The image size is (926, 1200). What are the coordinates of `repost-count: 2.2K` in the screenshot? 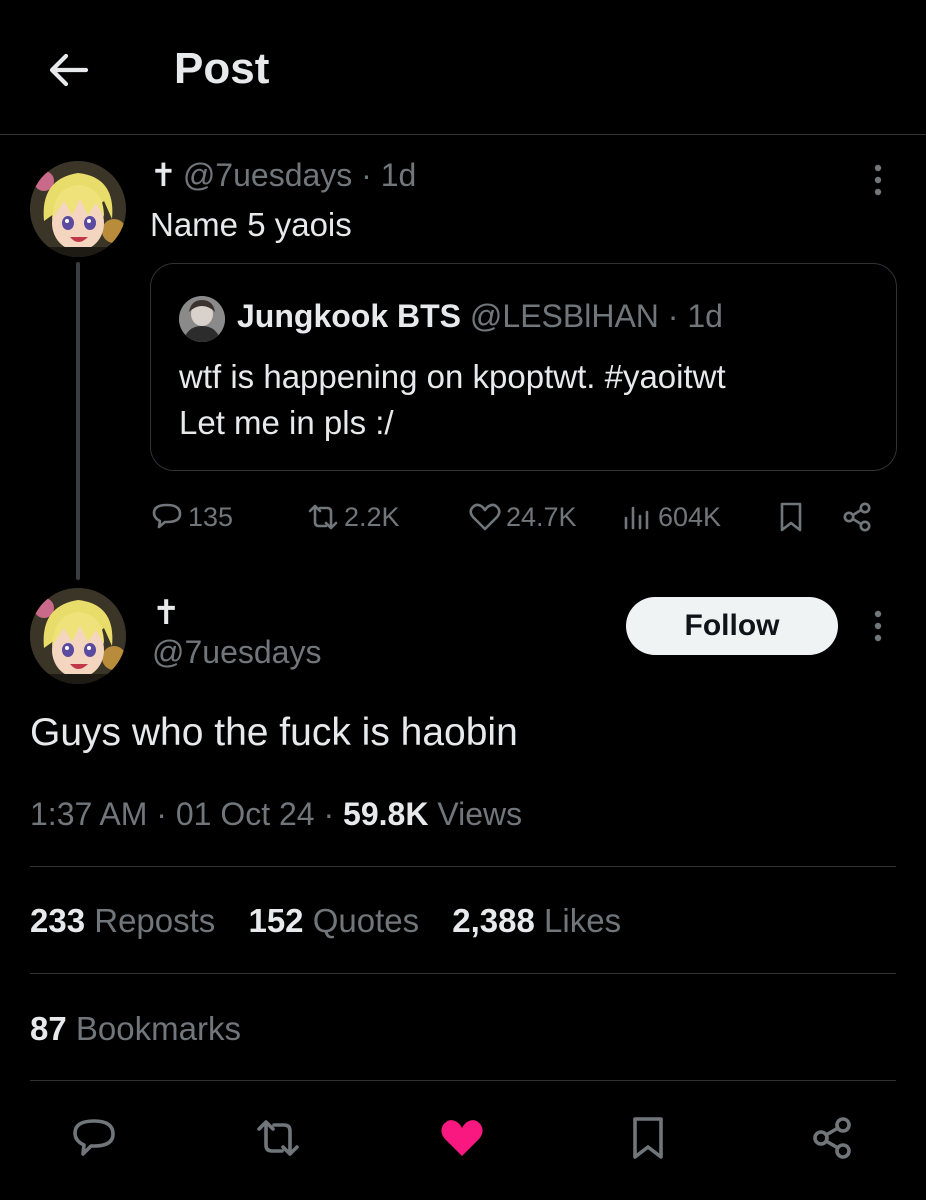 It's located at (372, 516).